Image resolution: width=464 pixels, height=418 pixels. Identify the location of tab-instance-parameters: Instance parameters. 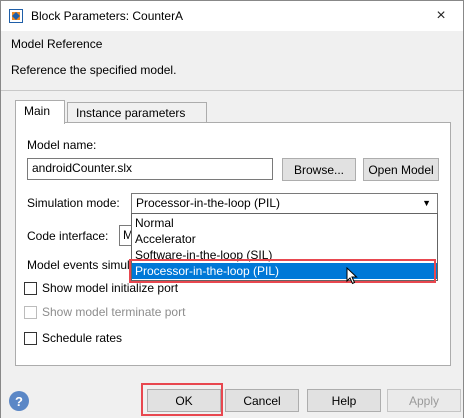
(137, 112).